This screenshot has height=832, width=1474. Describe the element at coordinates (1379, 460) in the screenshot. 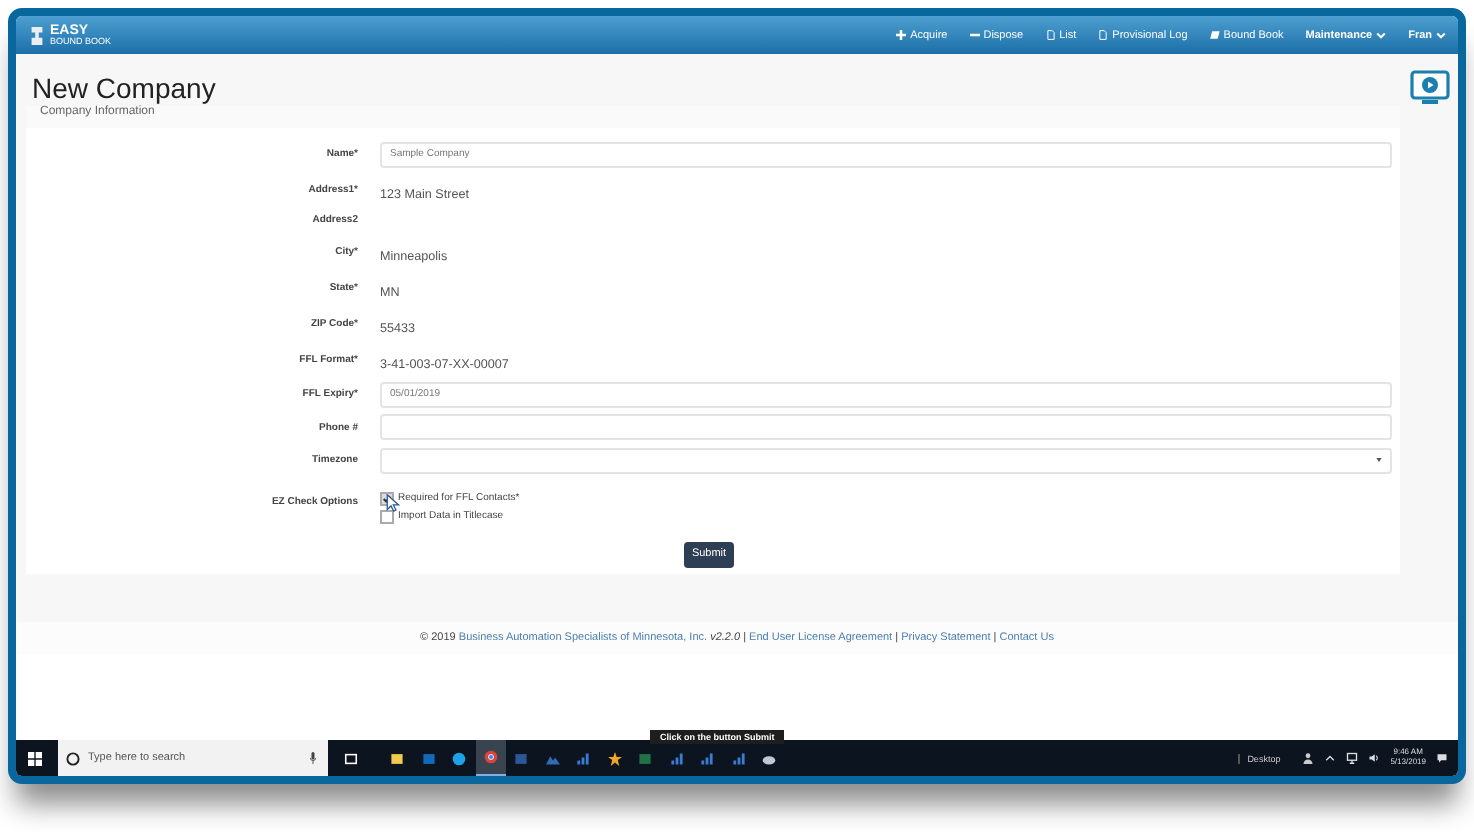

I see `dropdown-arrow-icon` at that location.